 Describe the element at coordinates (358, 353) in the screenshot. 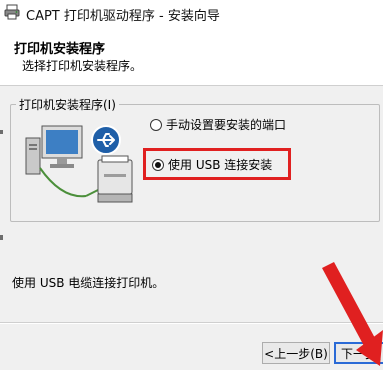

I see `next-button: 下一步(` at that location.